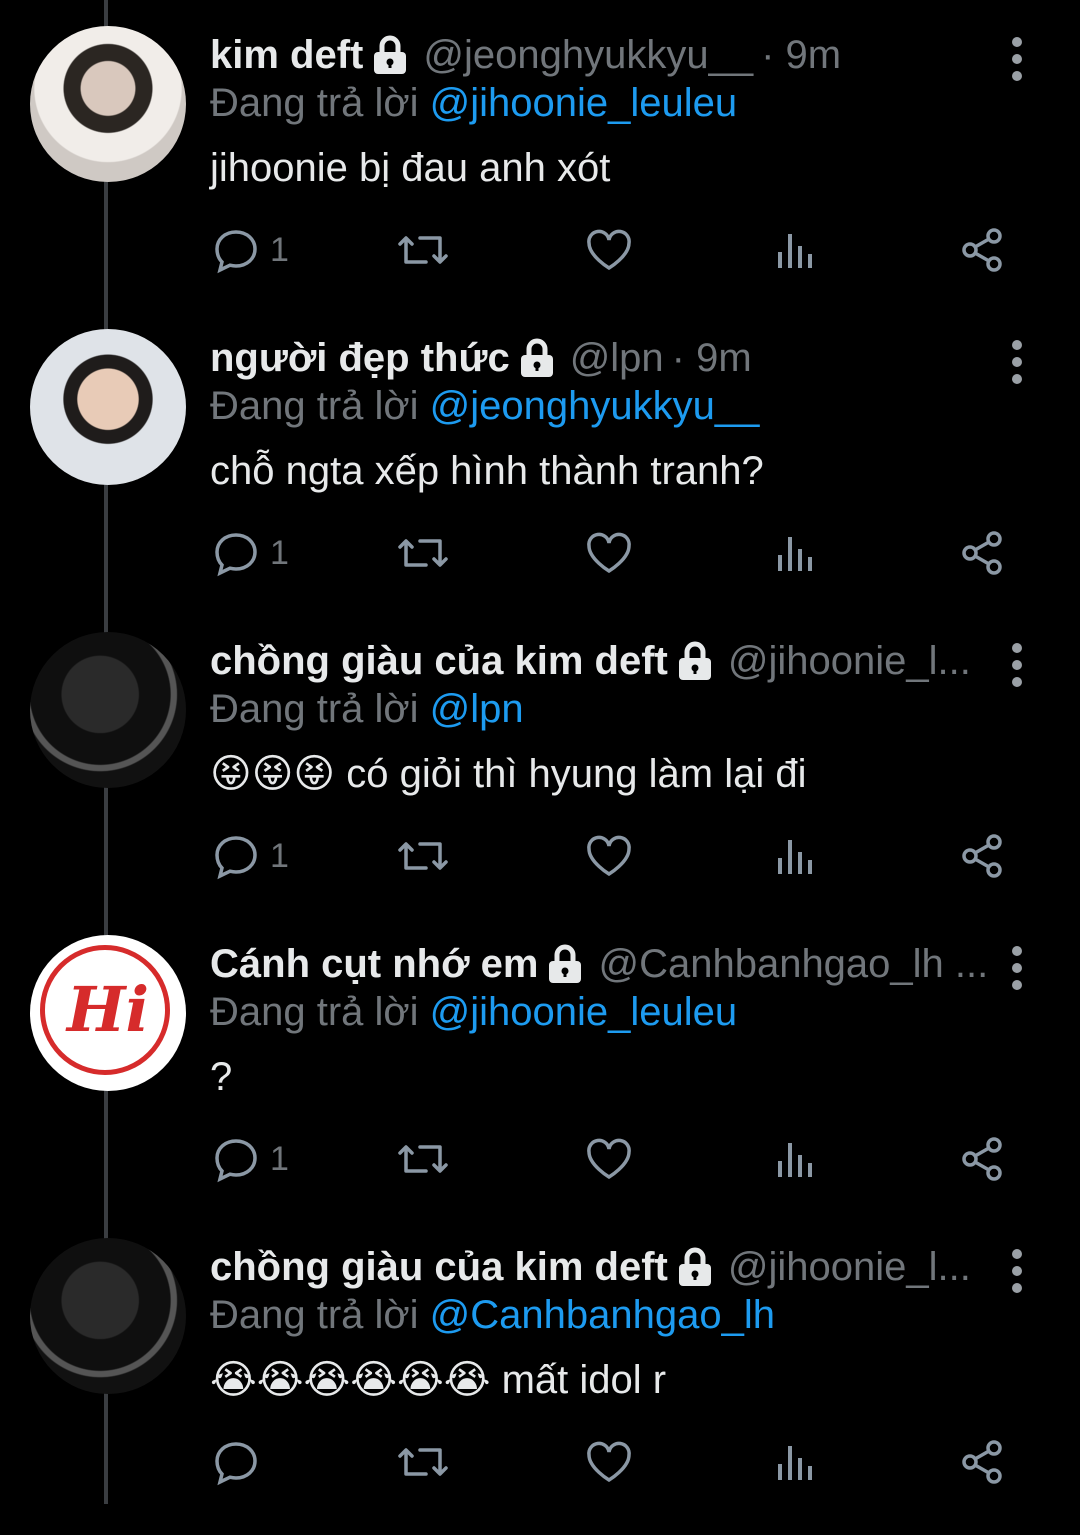  Describe the element at coordinates (477, 709) in the screenshot. I see `mention-link: @lpn` at that location.